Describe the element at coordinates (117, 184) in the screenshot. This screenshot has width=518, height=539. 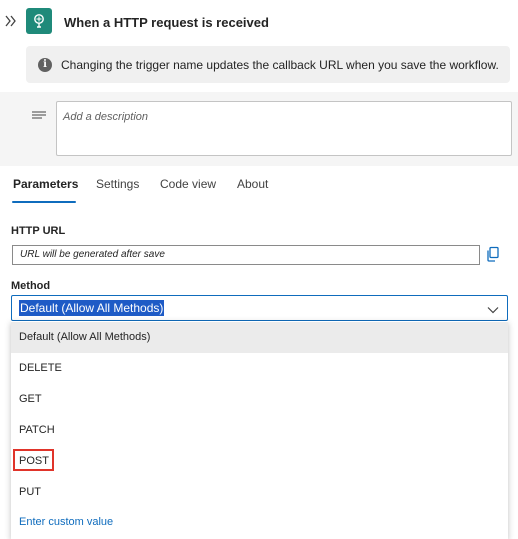
I see `tab-settings: Settings` at that location.